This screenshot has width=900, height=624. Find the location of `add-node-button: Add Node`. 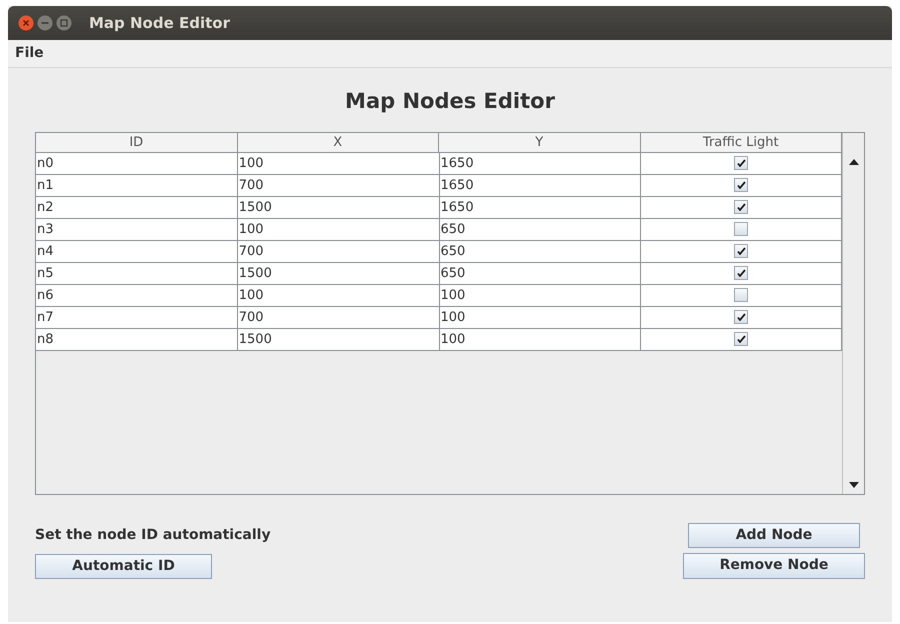

add-node-button: Add Node is located at coordinates (774, 535).